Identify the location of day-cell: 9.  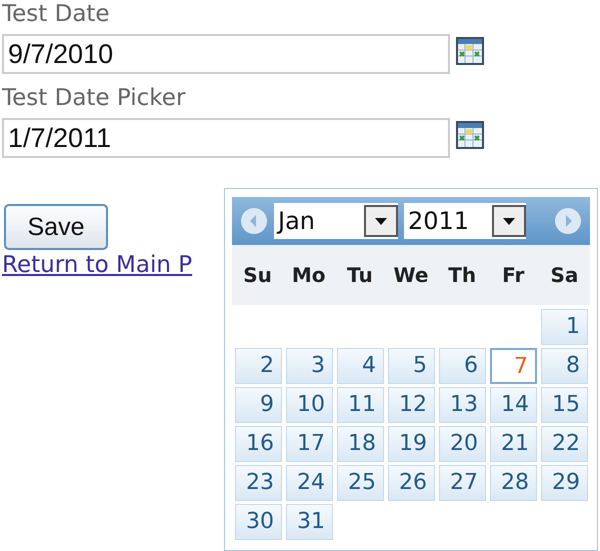
(258, 405).